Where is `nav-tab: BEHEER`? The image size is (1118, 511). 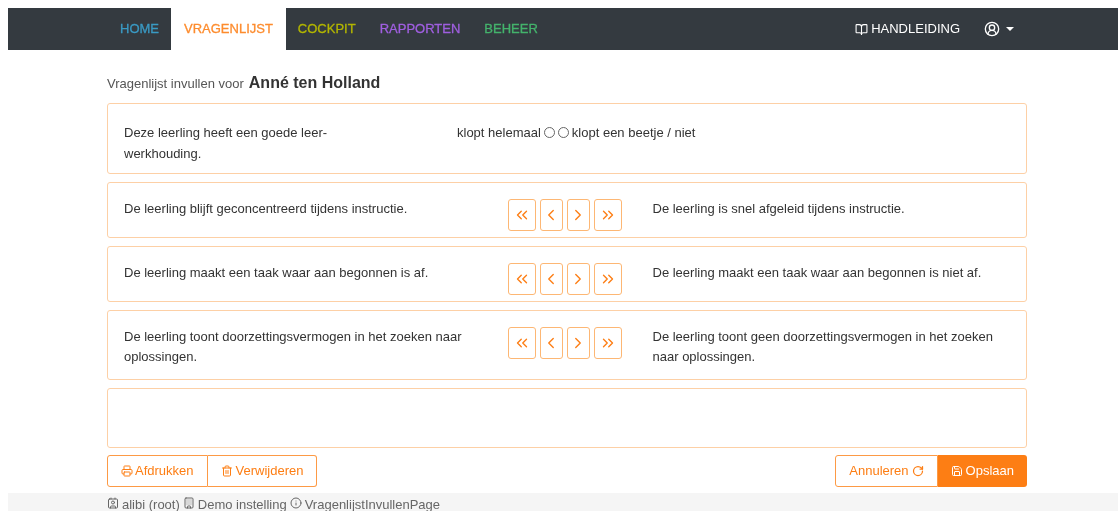 nav-tab: BEHEER is located at coordinates (511, 29).